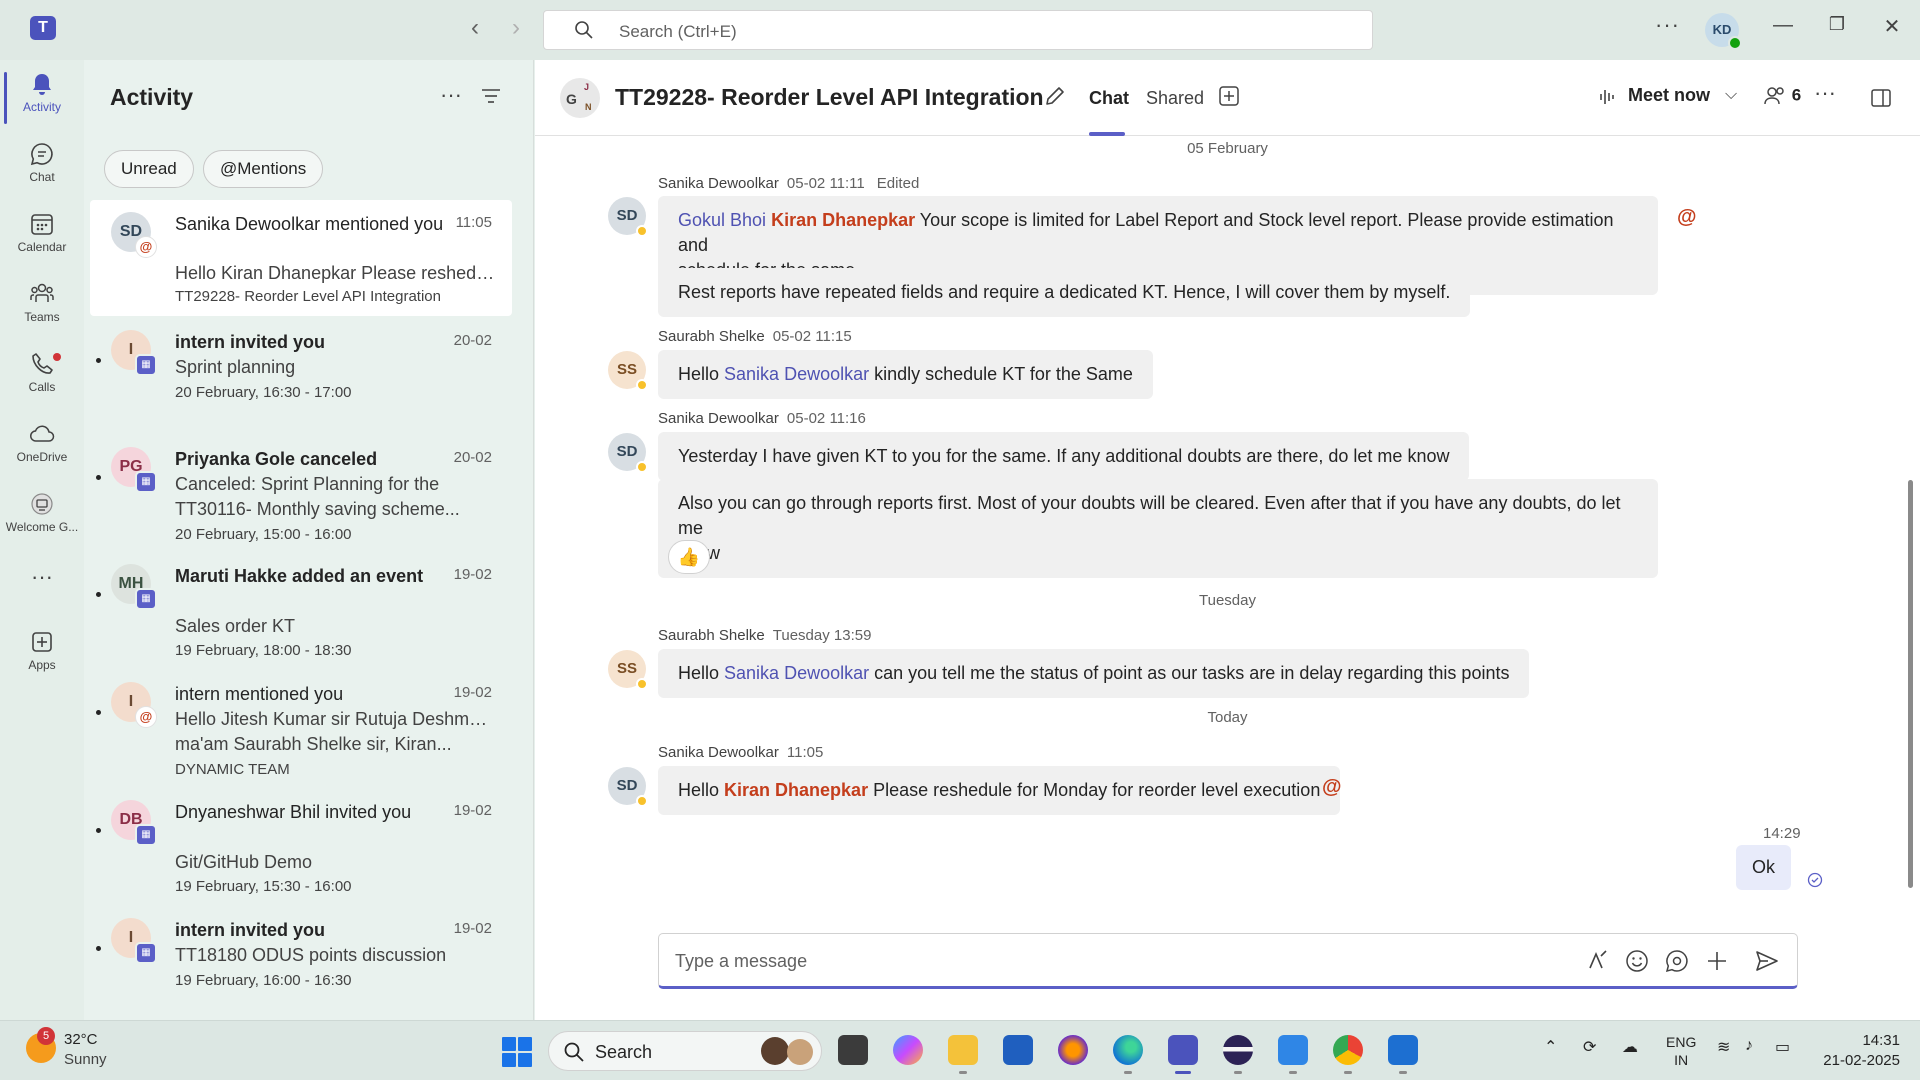 The image size is (1920, 1080). I want to click on sync-icon: ⟳, so click(1589, 1047).